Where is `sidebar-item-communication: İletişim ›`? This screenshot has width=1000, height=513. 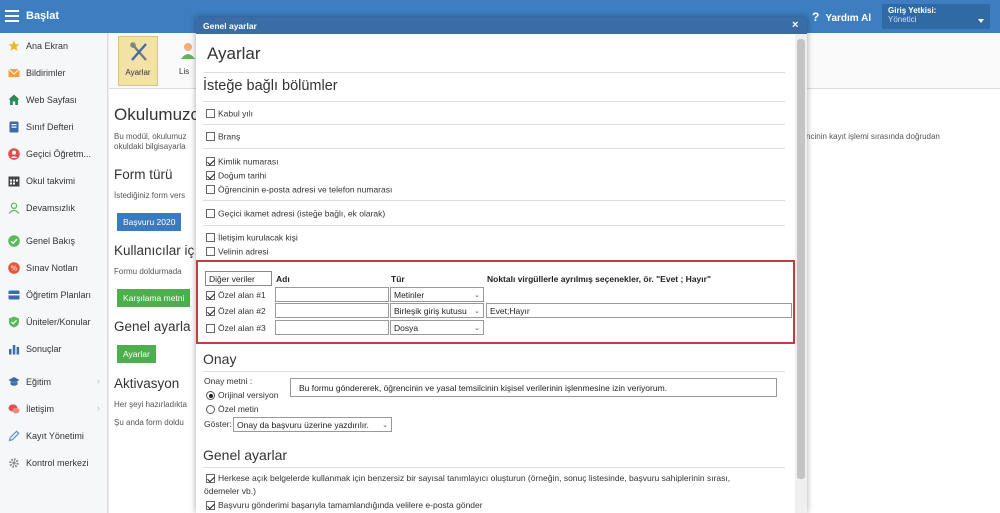 sidebar-item-communication: İletişim › is located at coordinates (54, 409).